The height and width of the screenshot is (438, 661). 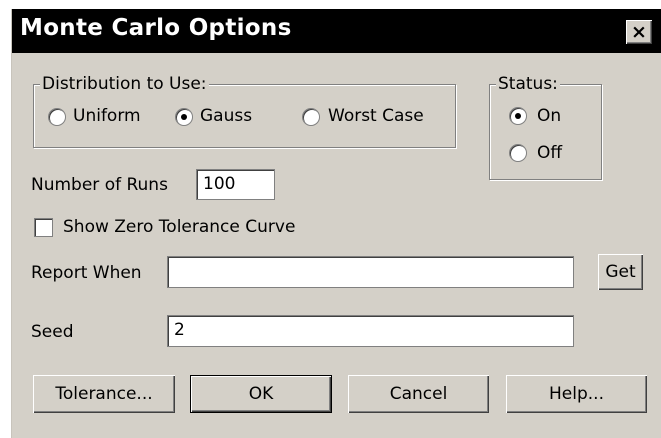 I want to click on radio-status-off, so click(x=518, y=153).